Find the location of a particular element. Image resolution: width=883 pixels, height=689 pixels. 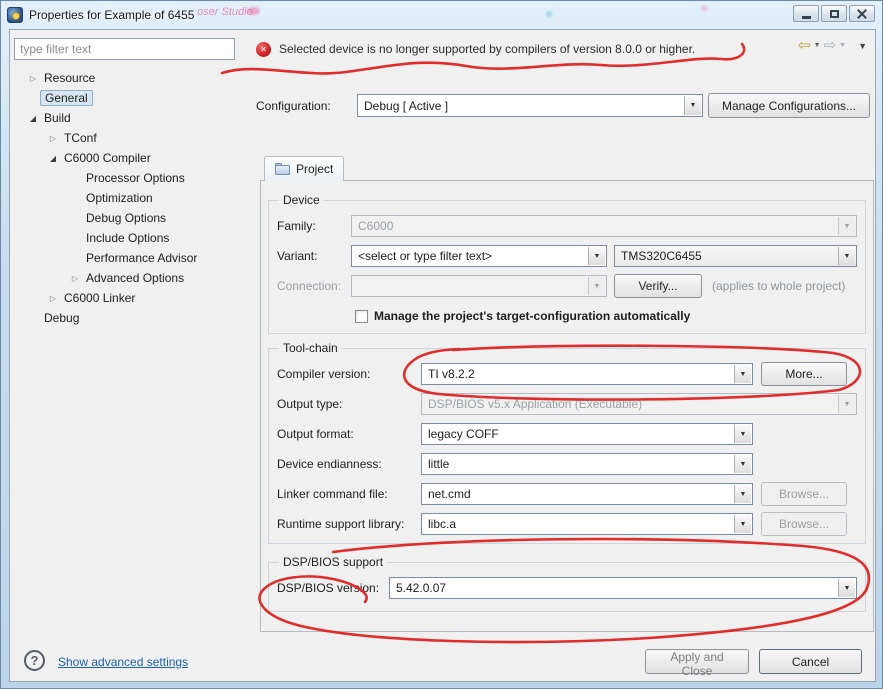

device-endianness-select: little ▼ is located at coordinates (587, 464).